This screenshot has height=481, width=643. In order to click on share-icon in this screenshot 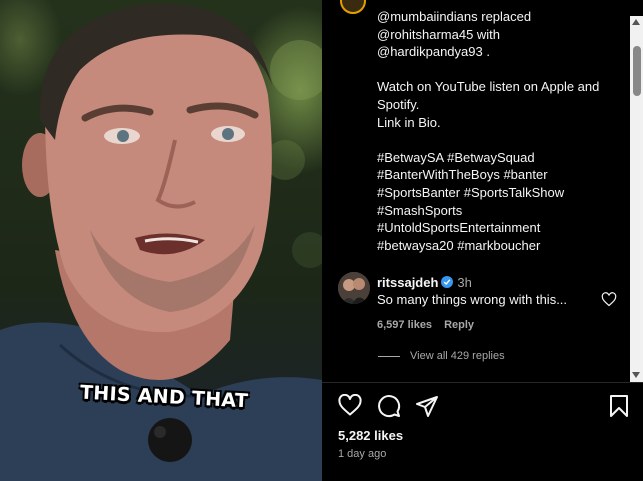, I will do `click(427, 408)`.